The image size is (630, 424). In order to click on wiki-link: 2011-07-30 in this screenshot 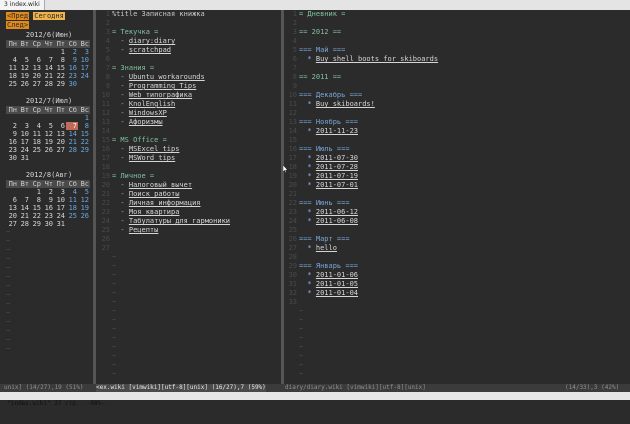, I will do `click(337, 158)`.